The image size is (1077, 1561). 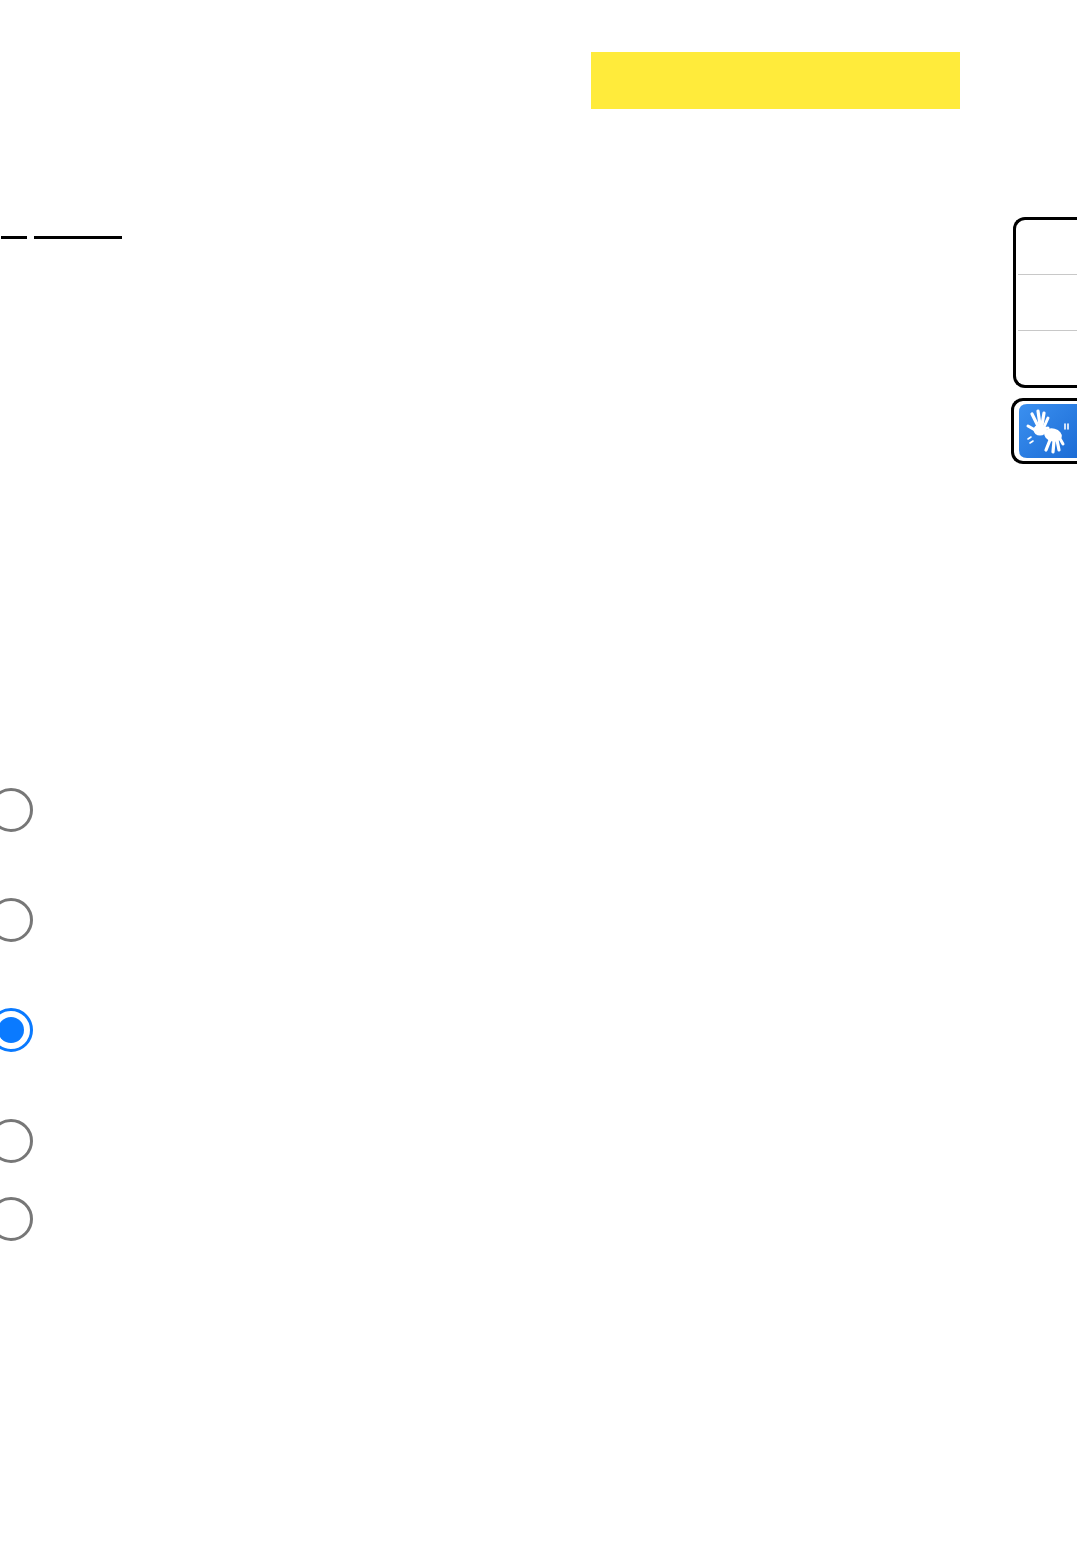 What do you see at coordinates (1048, 431) in the screenshot?
I see `hands-icon` at bounding box center [1048, 431].